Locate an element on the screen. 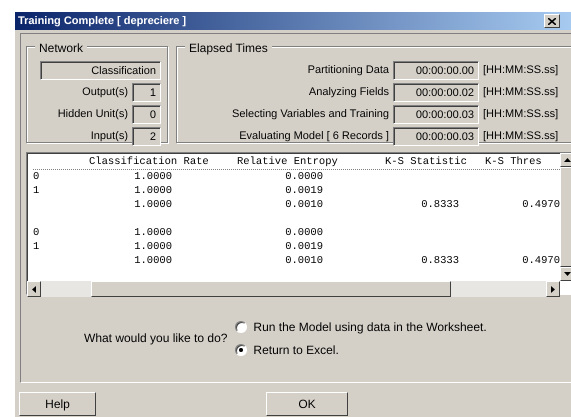 This screenshot has height=417, width=571. down-arrow-icon is located at coordinates (567, 274).